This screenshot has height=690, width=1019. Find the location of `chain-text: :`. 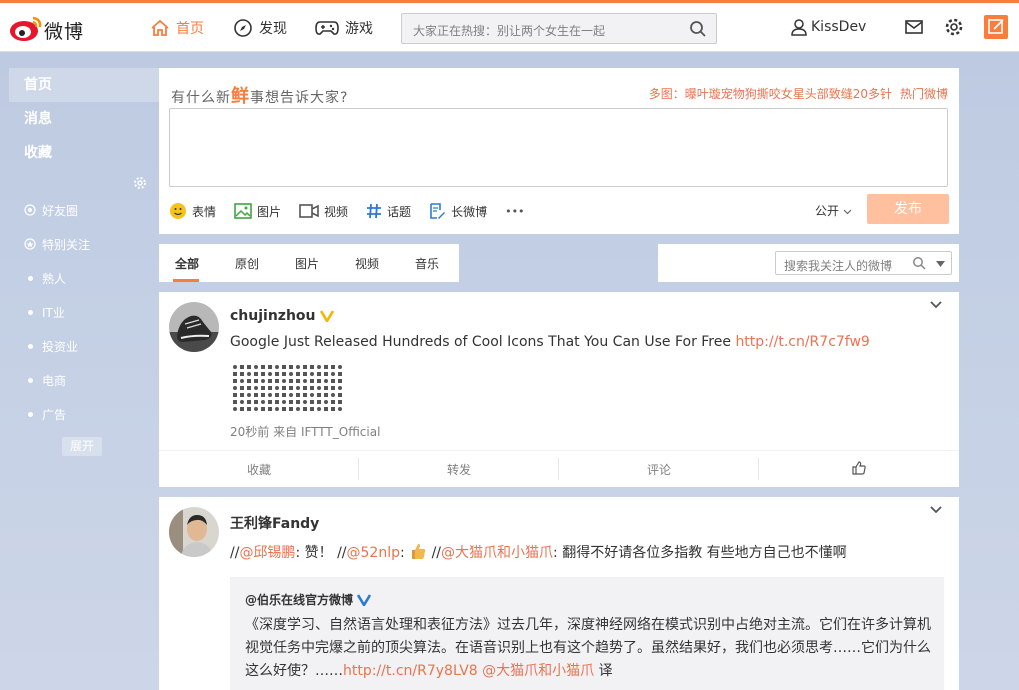

chain-text: : is located at coordinates (404, 553).